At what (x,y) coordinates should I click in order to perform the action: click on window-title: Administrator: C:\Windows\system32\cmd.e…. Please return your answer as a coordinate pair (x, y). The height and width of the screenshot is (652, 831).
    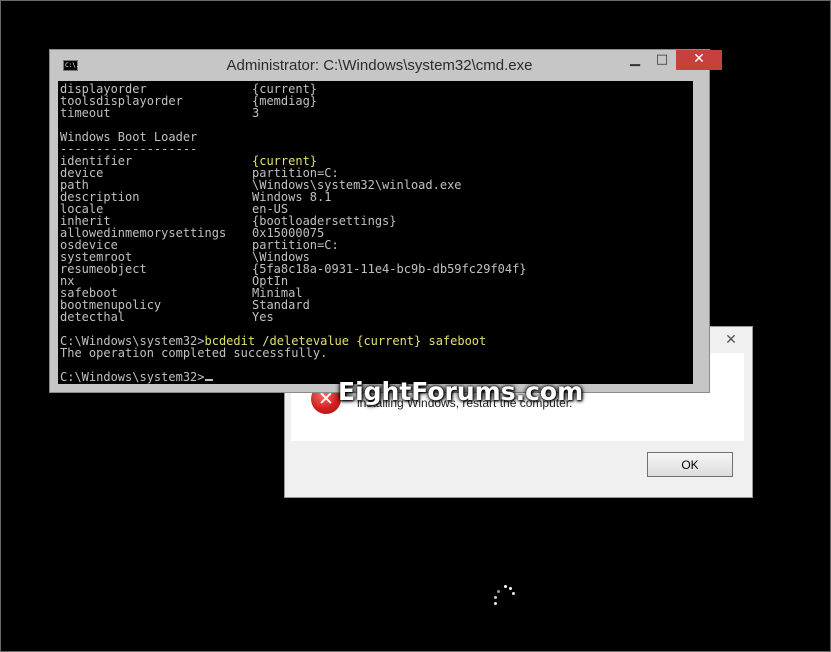
    Looking at the image, I should click on (379, 65).